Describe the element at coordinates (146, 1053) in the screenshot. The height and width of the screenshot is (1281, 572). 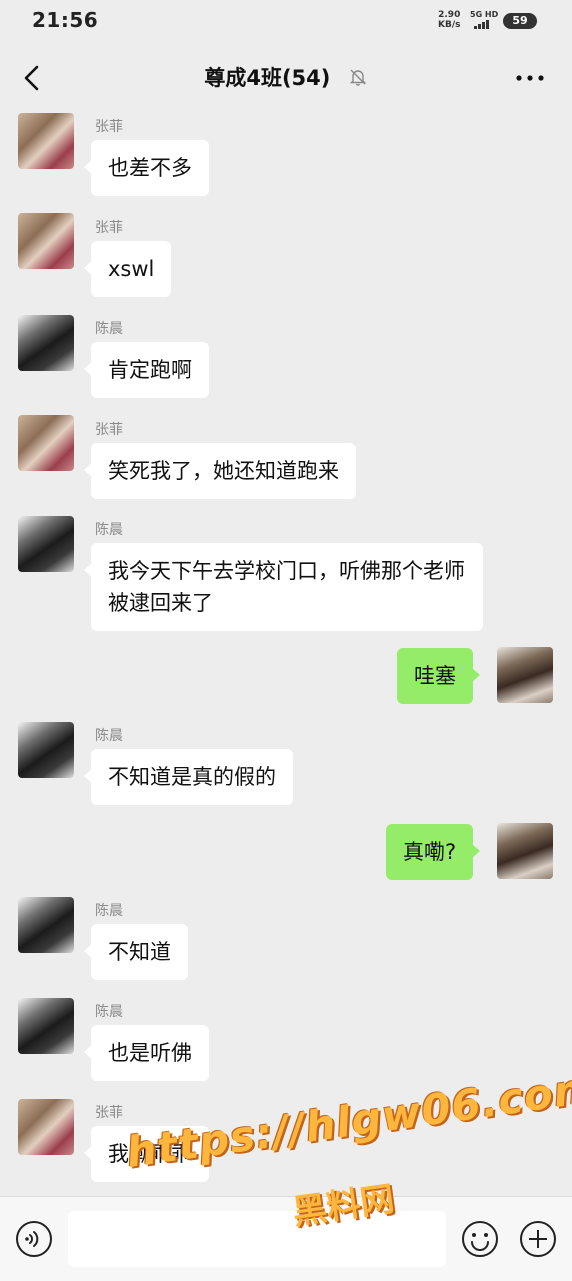
I see `message-bubble: 也是听佛` at that location.